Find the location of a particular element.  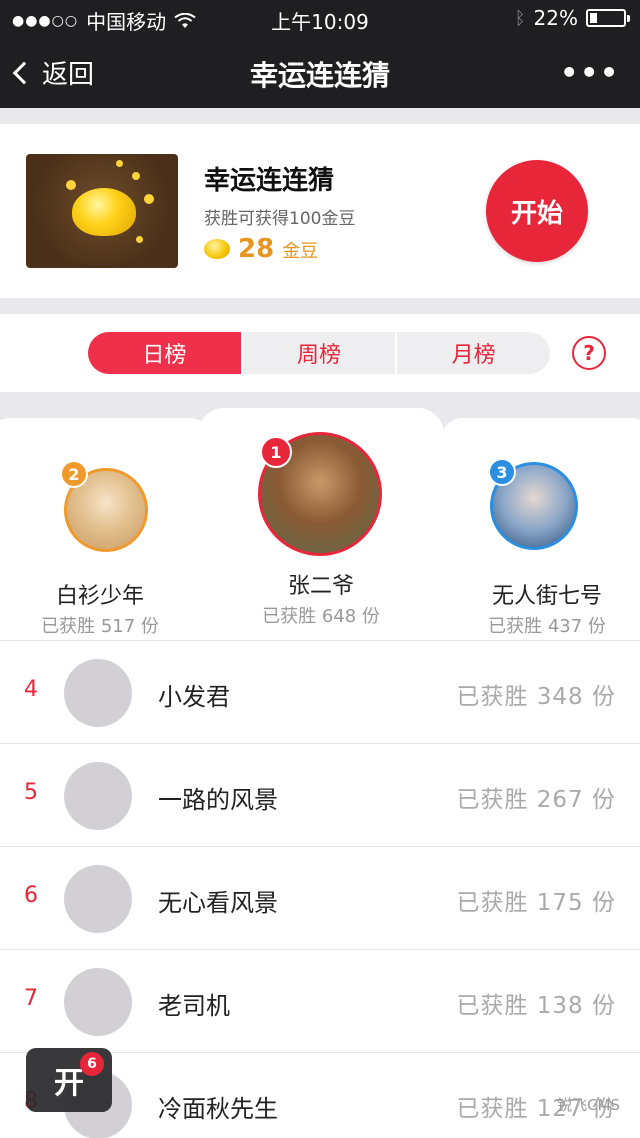

player-wins: 已获胜 175 份 is located at coordinates (536, 903).